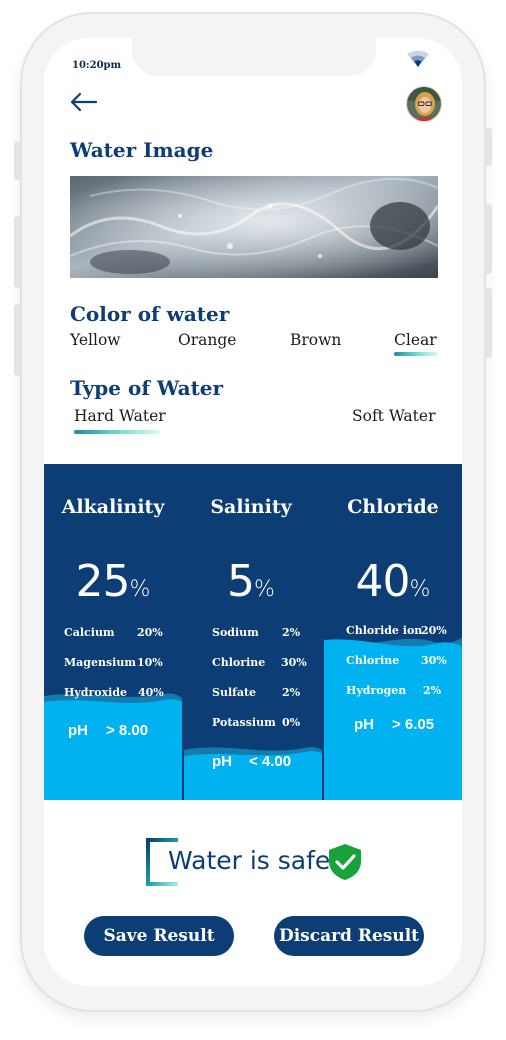 This screenshot has width=506, height=1040. What do you see at coordinates (393, 507) in the screenshot?
I see `chloride-title: Chloride` at bounding box center [393, 507].